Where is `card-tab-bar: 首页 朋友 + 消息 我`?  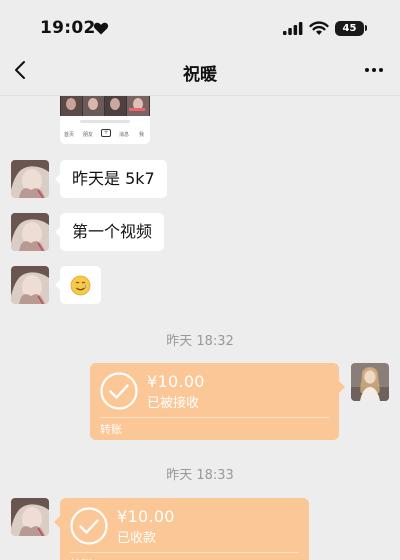
card-tab-bar: 首页 朋友 + 消息 我 is located at coordinates (105, 135).